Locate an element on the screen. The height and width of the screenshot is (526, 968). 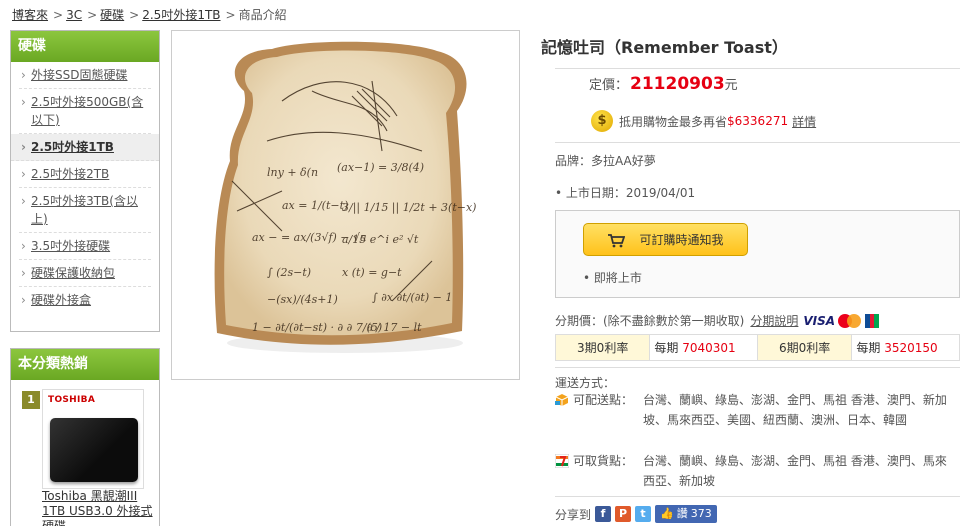
visa-logo: VISA is located at coordinates (819, 320).